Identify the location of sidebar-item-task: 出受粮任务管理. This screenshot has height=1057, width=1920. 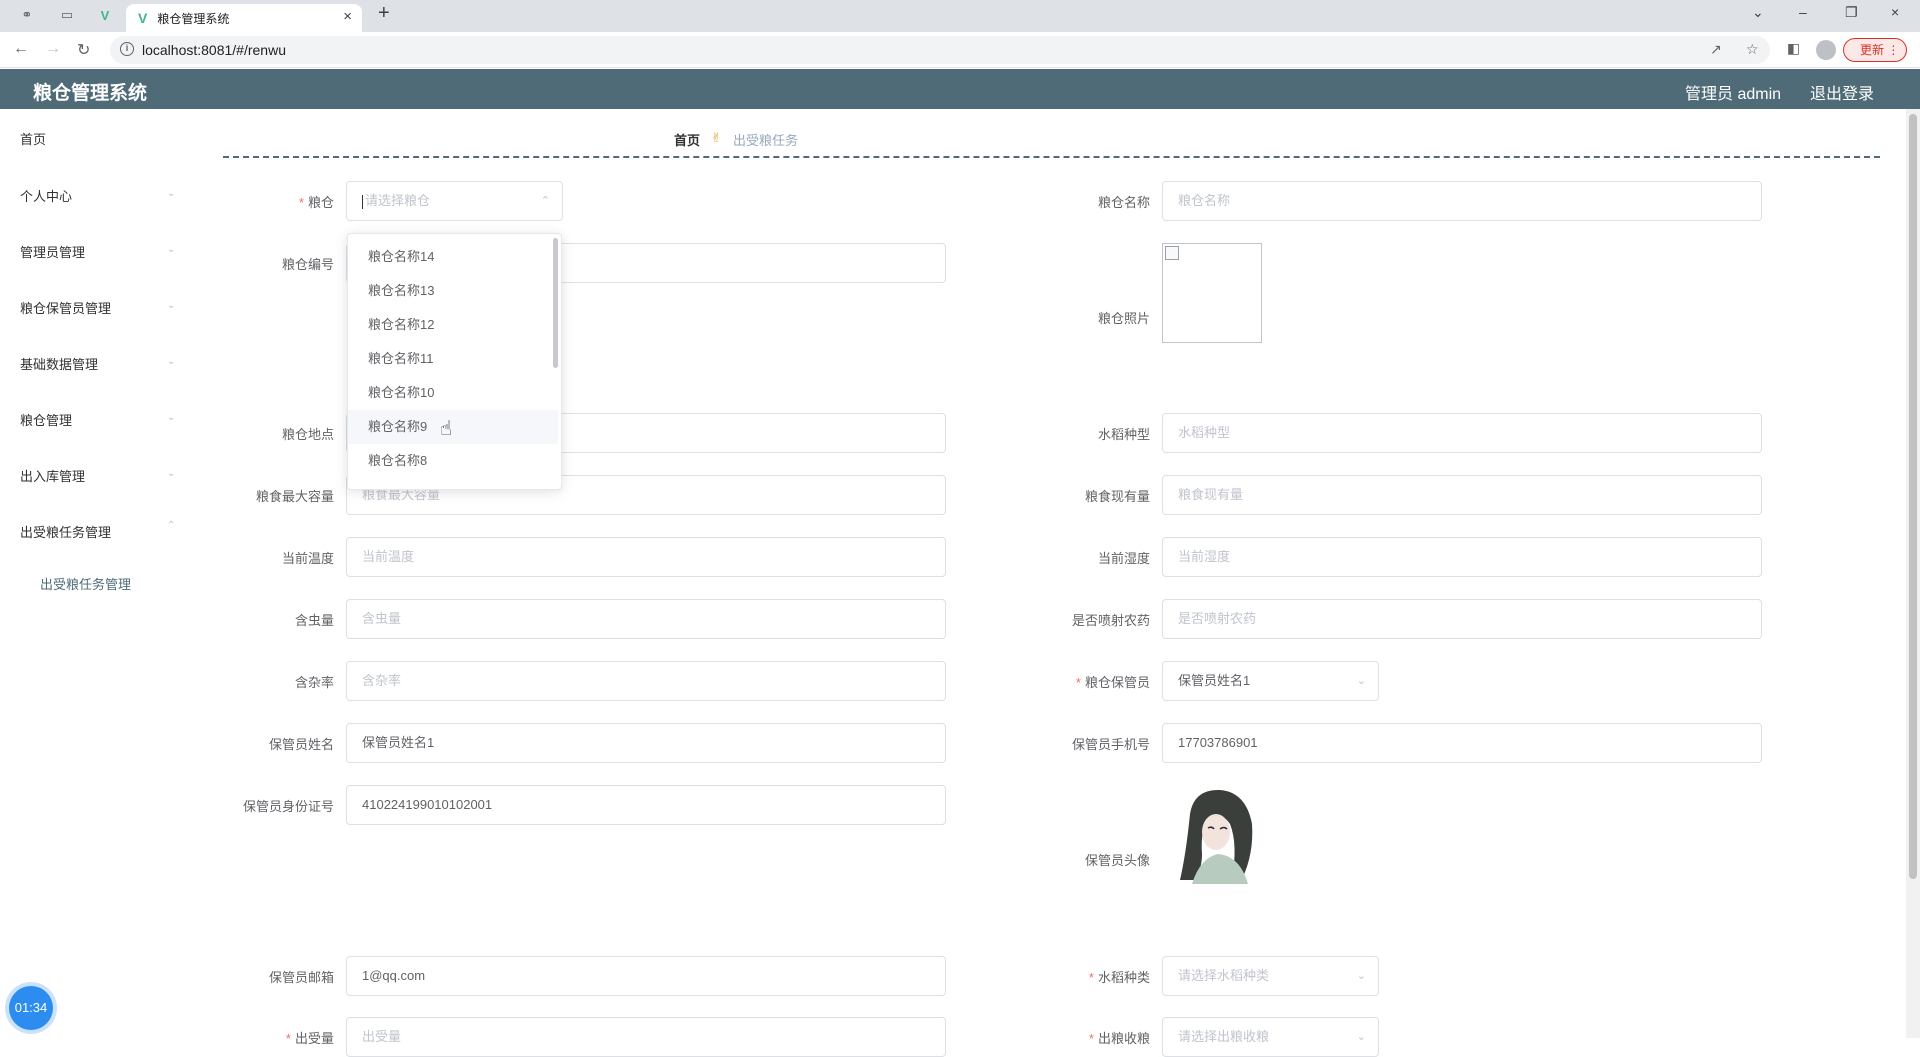
(65, 531).